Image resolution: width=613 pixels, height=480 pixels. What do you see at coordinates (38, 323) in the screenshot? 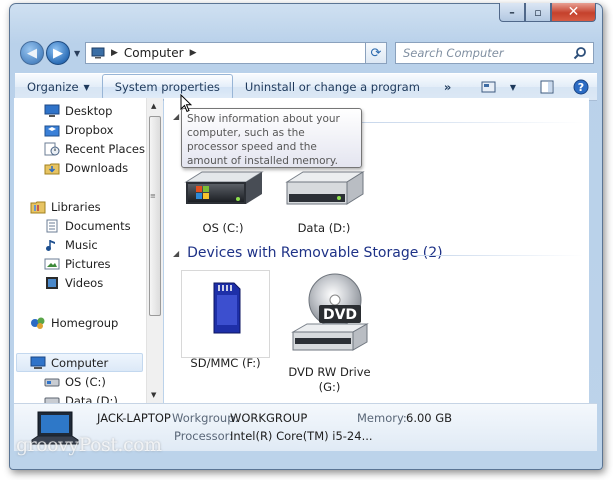
I see `homegroup-icon` at bounding box center [38, 323].